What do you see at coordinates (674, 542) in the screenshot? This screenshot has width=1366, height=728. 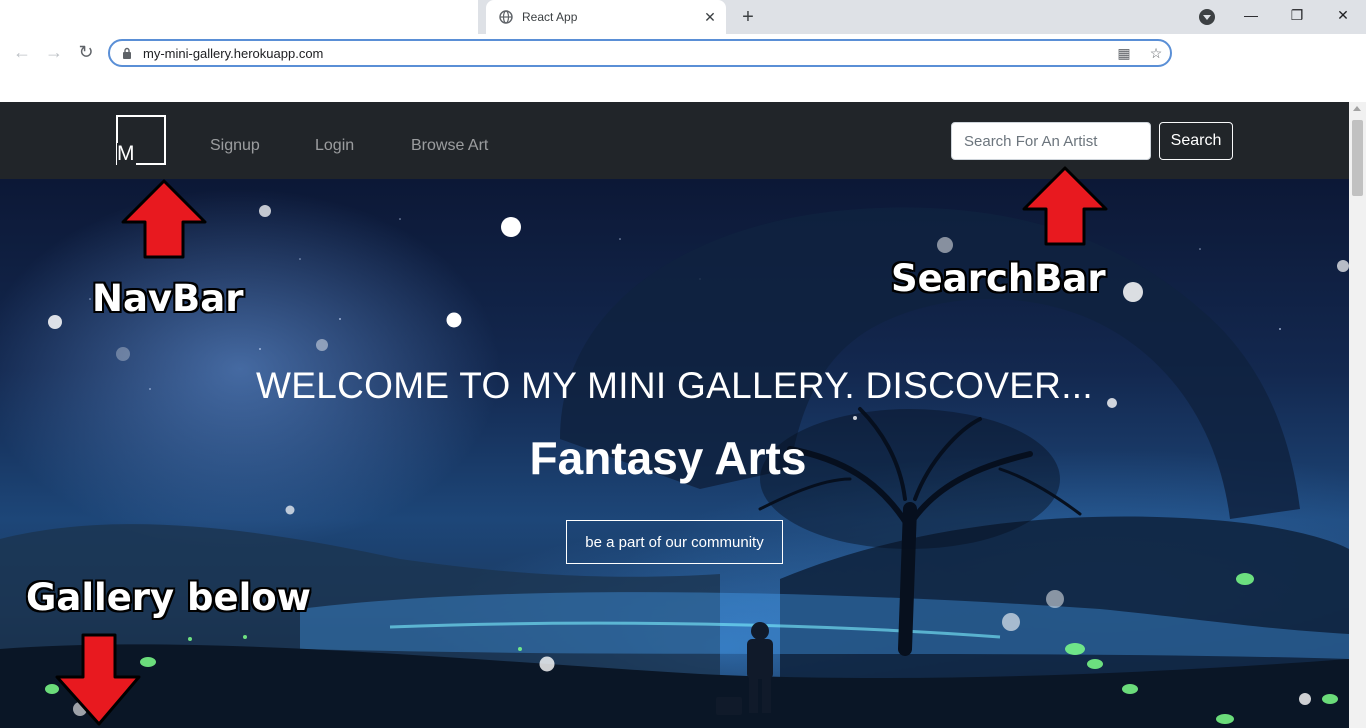 I see `join-community-button: be a part of our community` at bounding box center [674, 542].